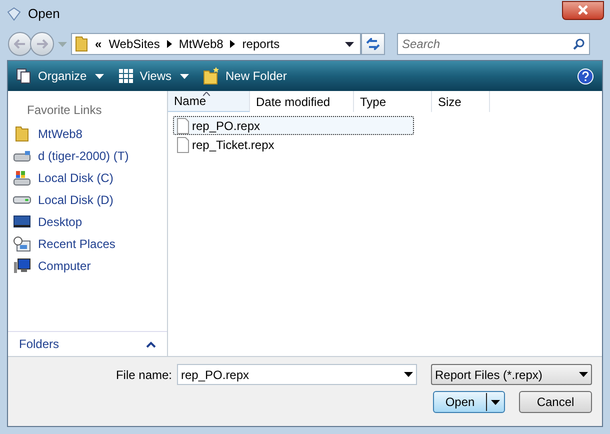 This screenshot has width=610, height=434. I want to click on sidebar-item: MtWeb8, so click(87, 134).